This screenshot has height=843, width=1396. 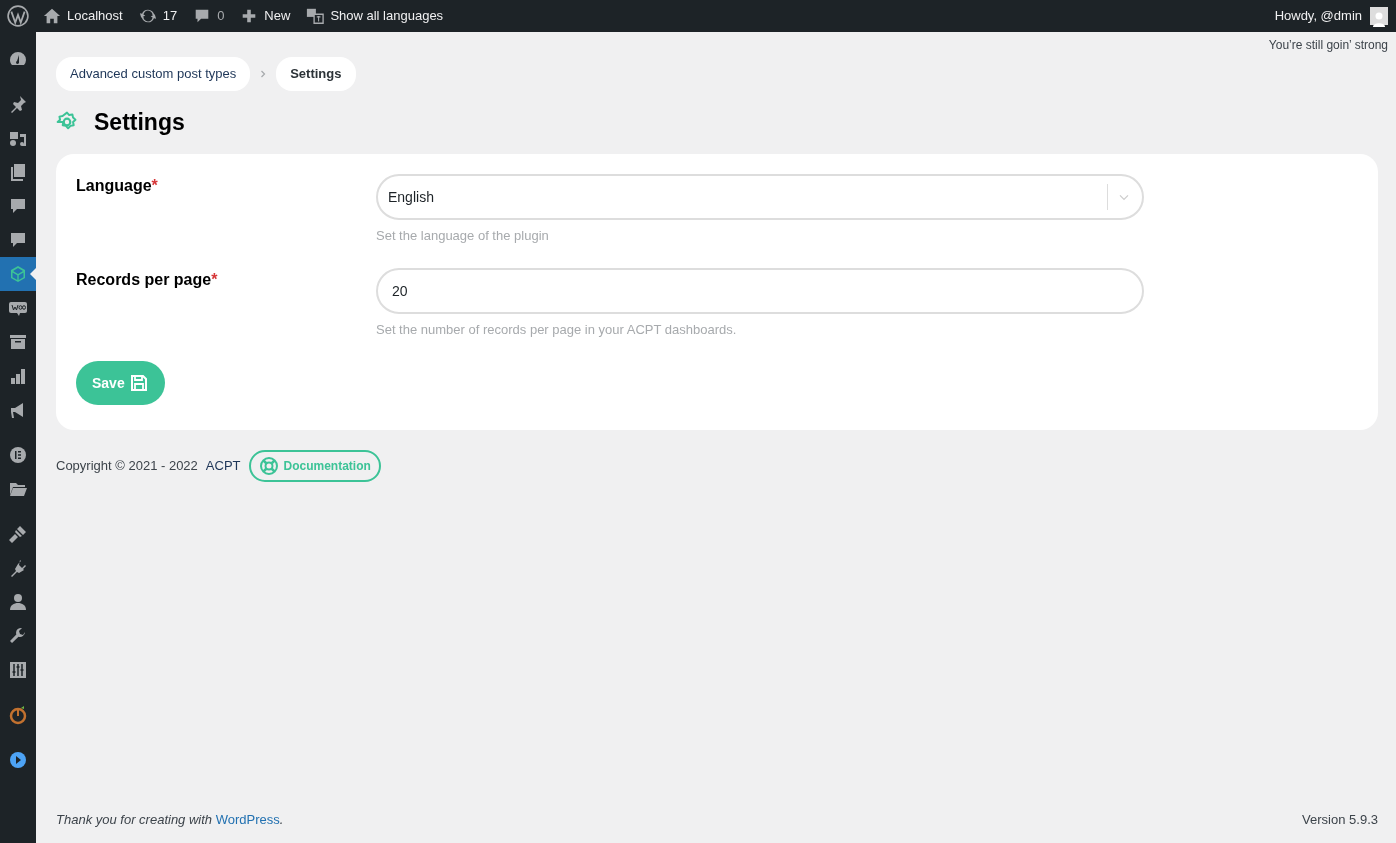 What do you see at coordinates (316, 74) in the screenshot?
I see `breadcrumb-link: Settings` at bounding box center [316, 74].